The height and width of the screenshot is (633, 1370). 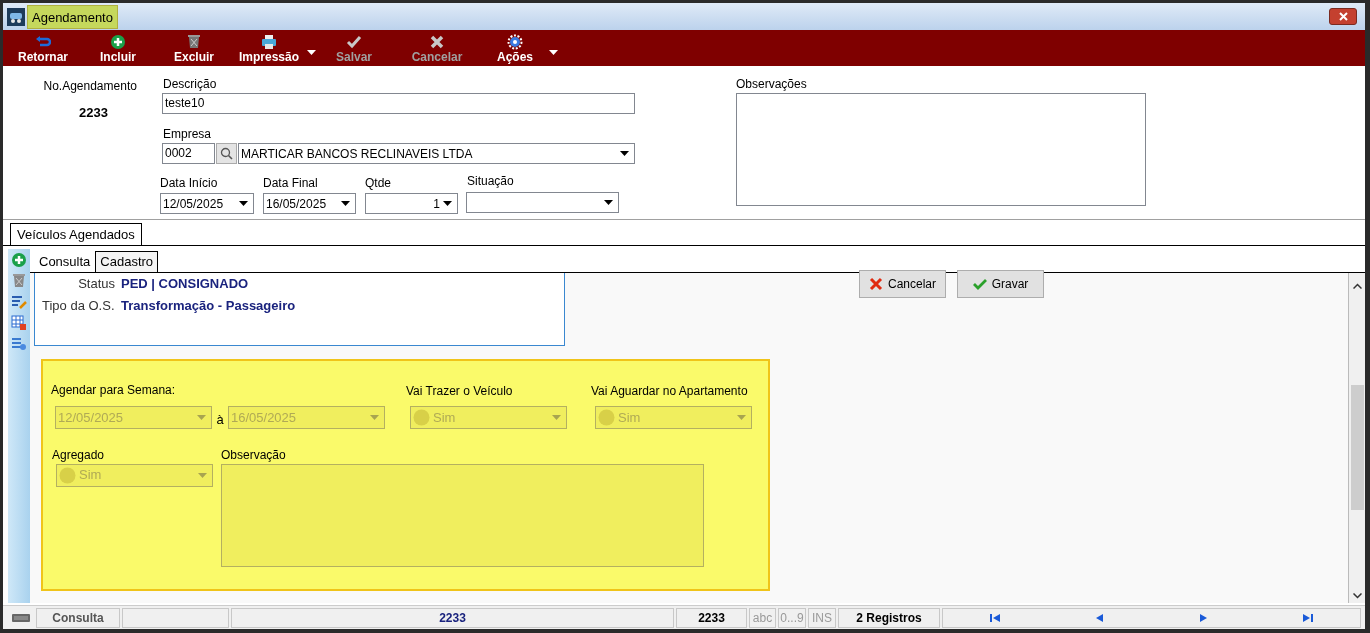 I want to click on toolbar-button: Retornar, so click(x=43, y=49).